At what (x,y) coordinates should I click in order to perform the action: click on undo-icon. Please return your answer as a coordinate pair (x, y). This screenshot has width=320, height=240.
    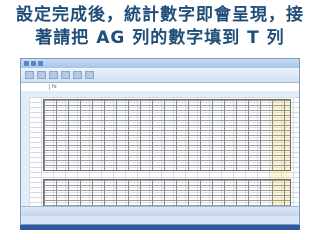
    Looking at the image, I should click on (40, 63).